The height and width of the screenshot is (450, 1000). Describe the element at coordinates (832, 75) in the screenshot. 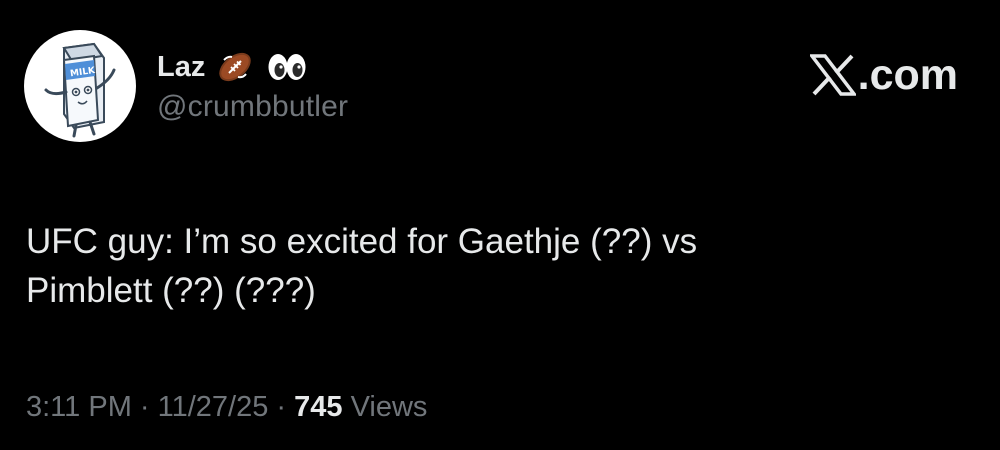

I see `x-logo-icon` at that location.